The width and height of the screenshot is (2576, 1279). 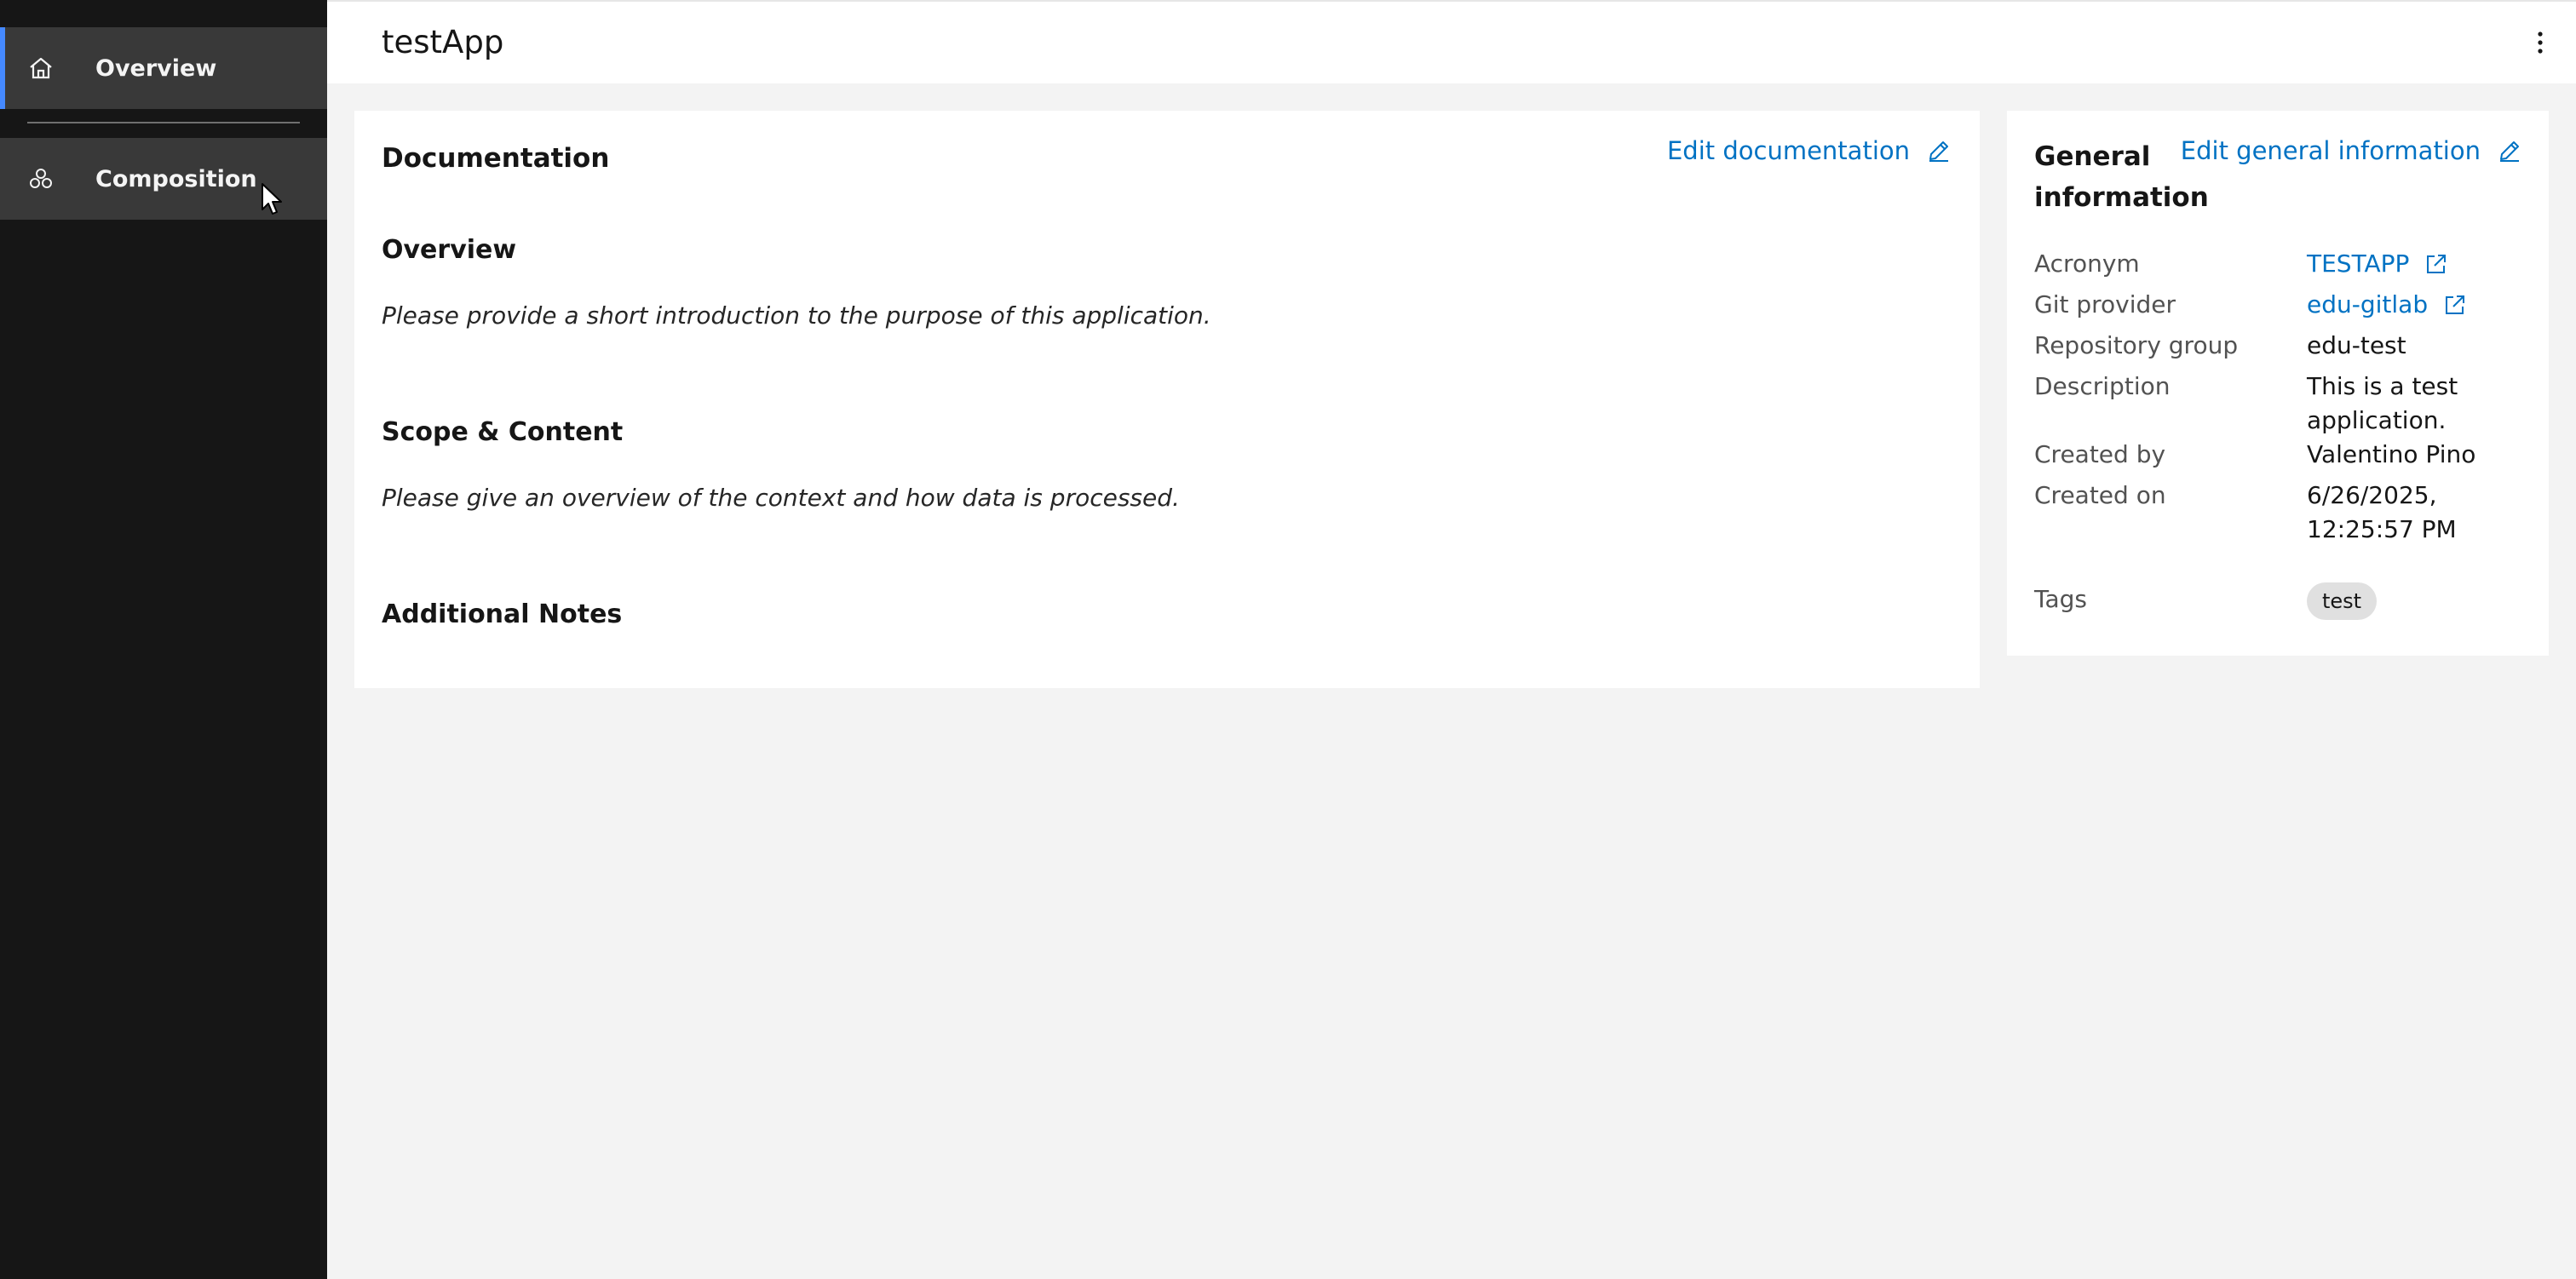 What do you see at coordinates (2105, 304) in the screenshot?
I see `info-label: Git provider` at bounding box center [2105, 304].